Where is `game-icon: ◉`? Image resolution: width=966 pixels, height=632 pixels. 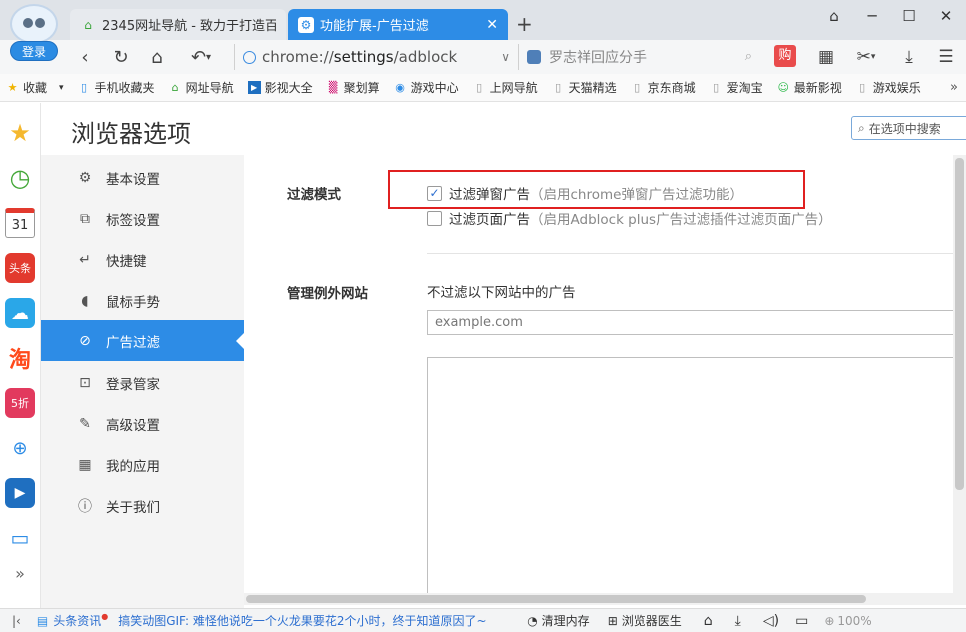
game-icon: ◉ is located at coordinates (400, 87).